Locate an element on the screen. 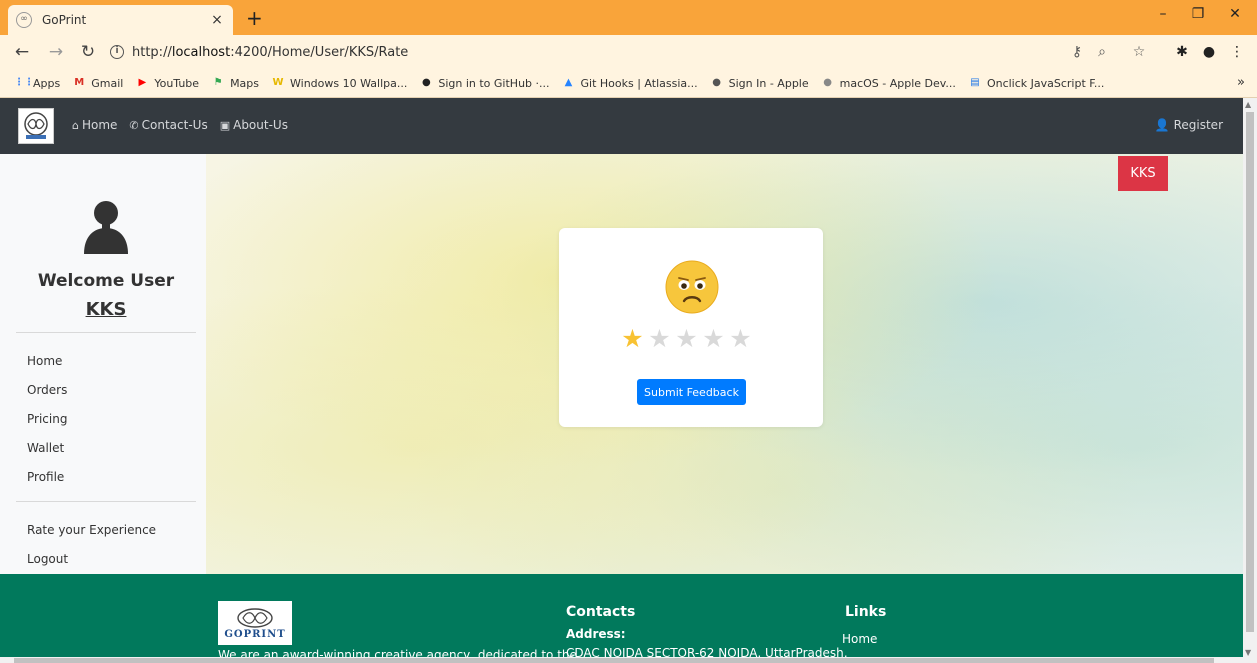 This screenshot has width=1257, height=663. key-icon: ⚷ is located at coordinates (1077, 52).